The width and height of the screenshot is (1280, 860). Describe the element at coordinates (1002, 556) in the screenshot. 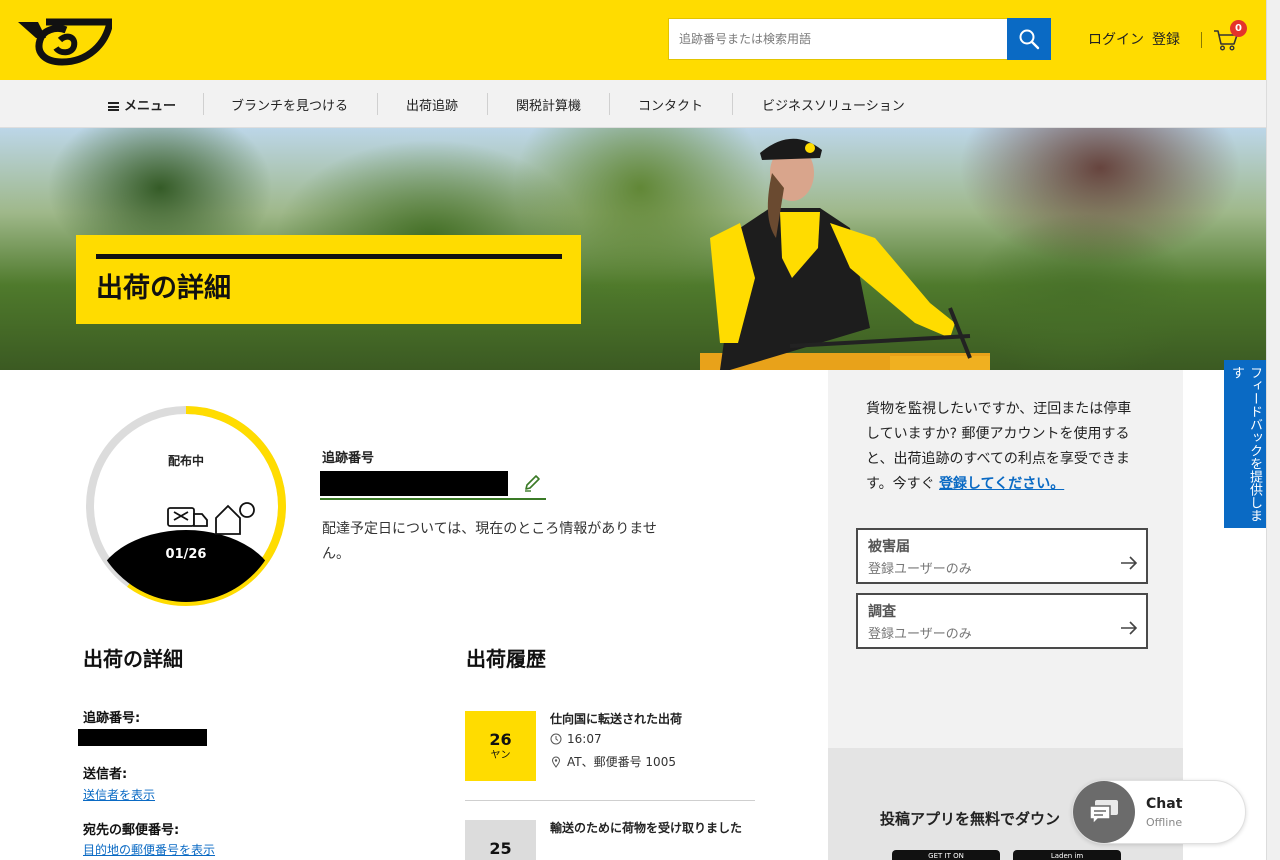

I see `damage-report-card: 被害届 登録ユーザーのみ` at that location.